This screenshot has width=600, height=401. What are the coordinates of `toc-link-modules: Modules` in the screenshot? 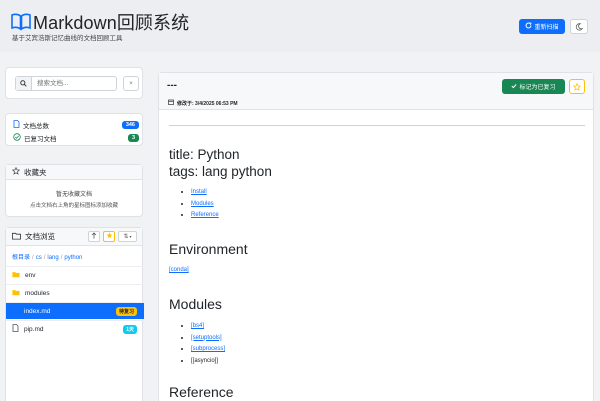 It's located at (202, 204).